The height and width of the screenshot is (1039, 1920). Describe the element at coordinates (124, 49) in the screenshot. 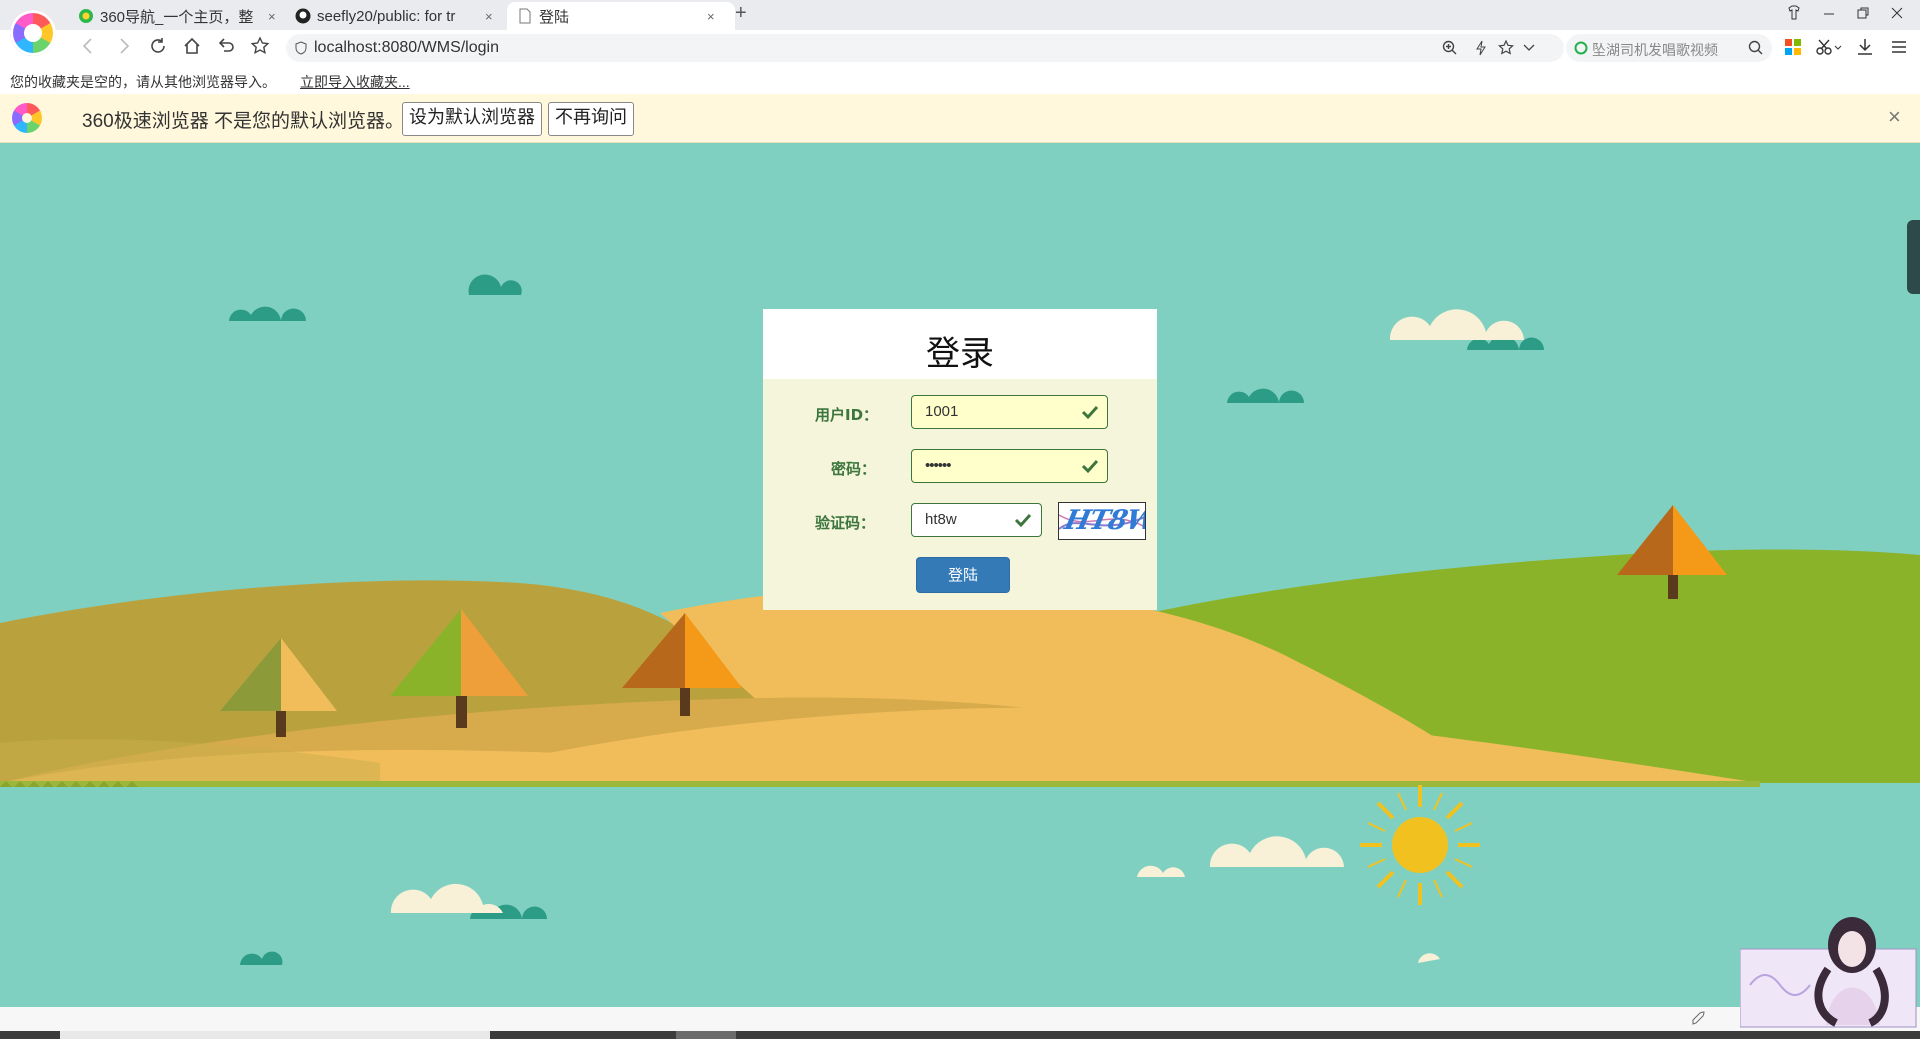

I see `forward-icon` at that location.